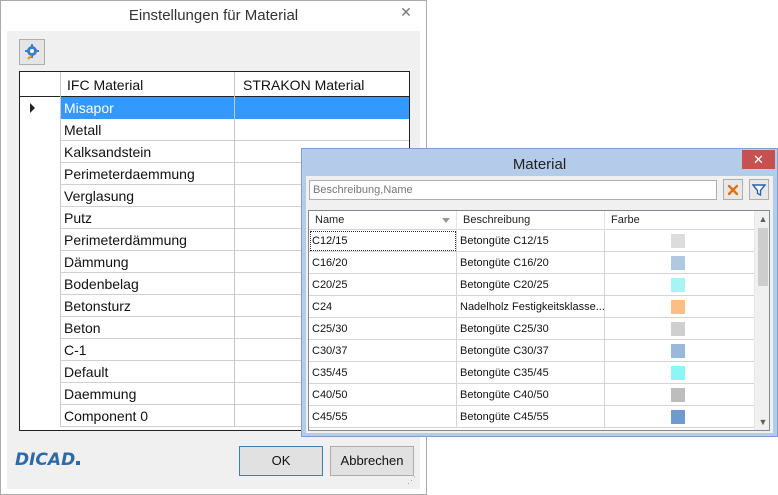 This screenshot has width=778, height=495. I want to click on table-row: Metall, so click(214, 130).